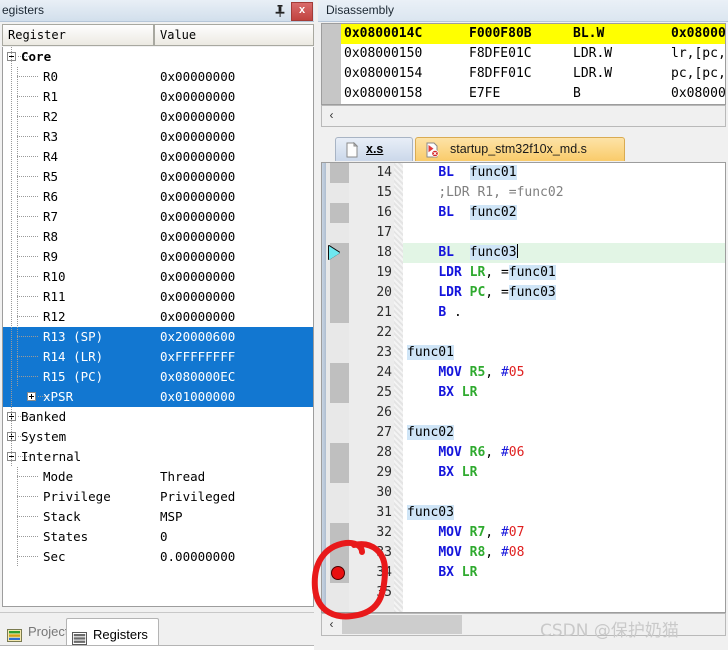 The image size is (728, 650). I want to click on line-number: 34, so click(384, 572).